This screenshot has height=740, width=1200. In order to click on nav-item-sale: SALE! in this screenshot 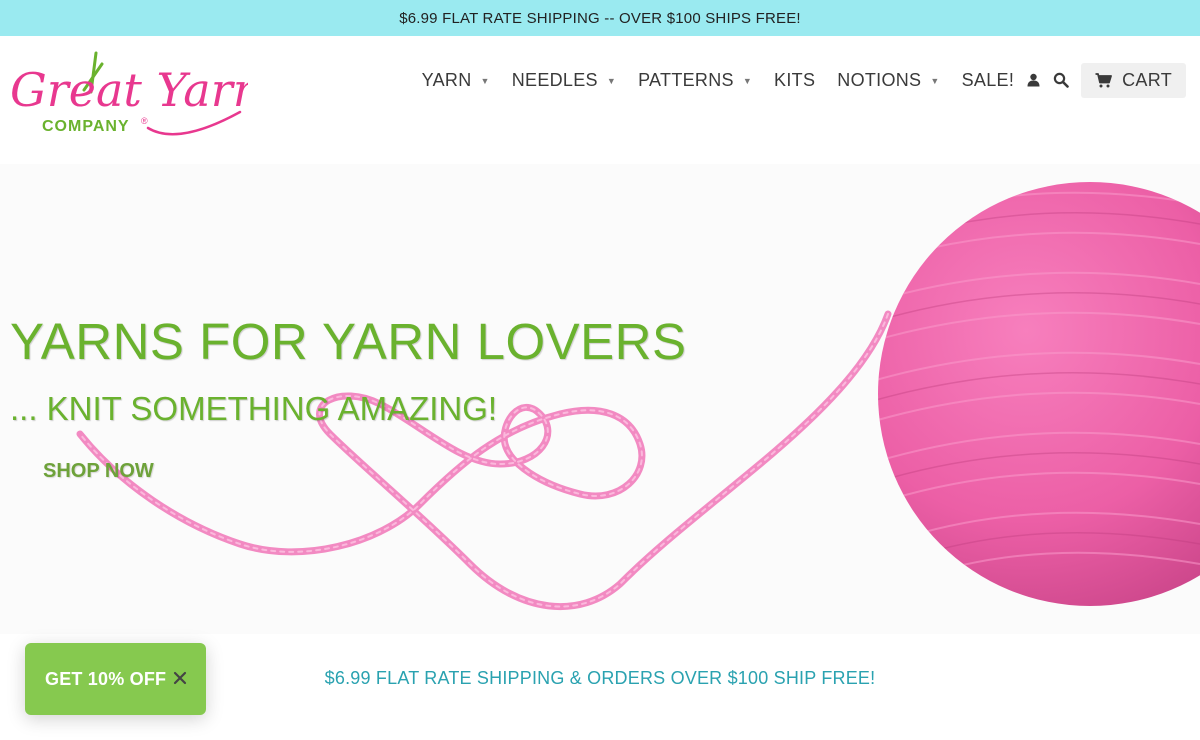, I will do `click(988, 80)`.